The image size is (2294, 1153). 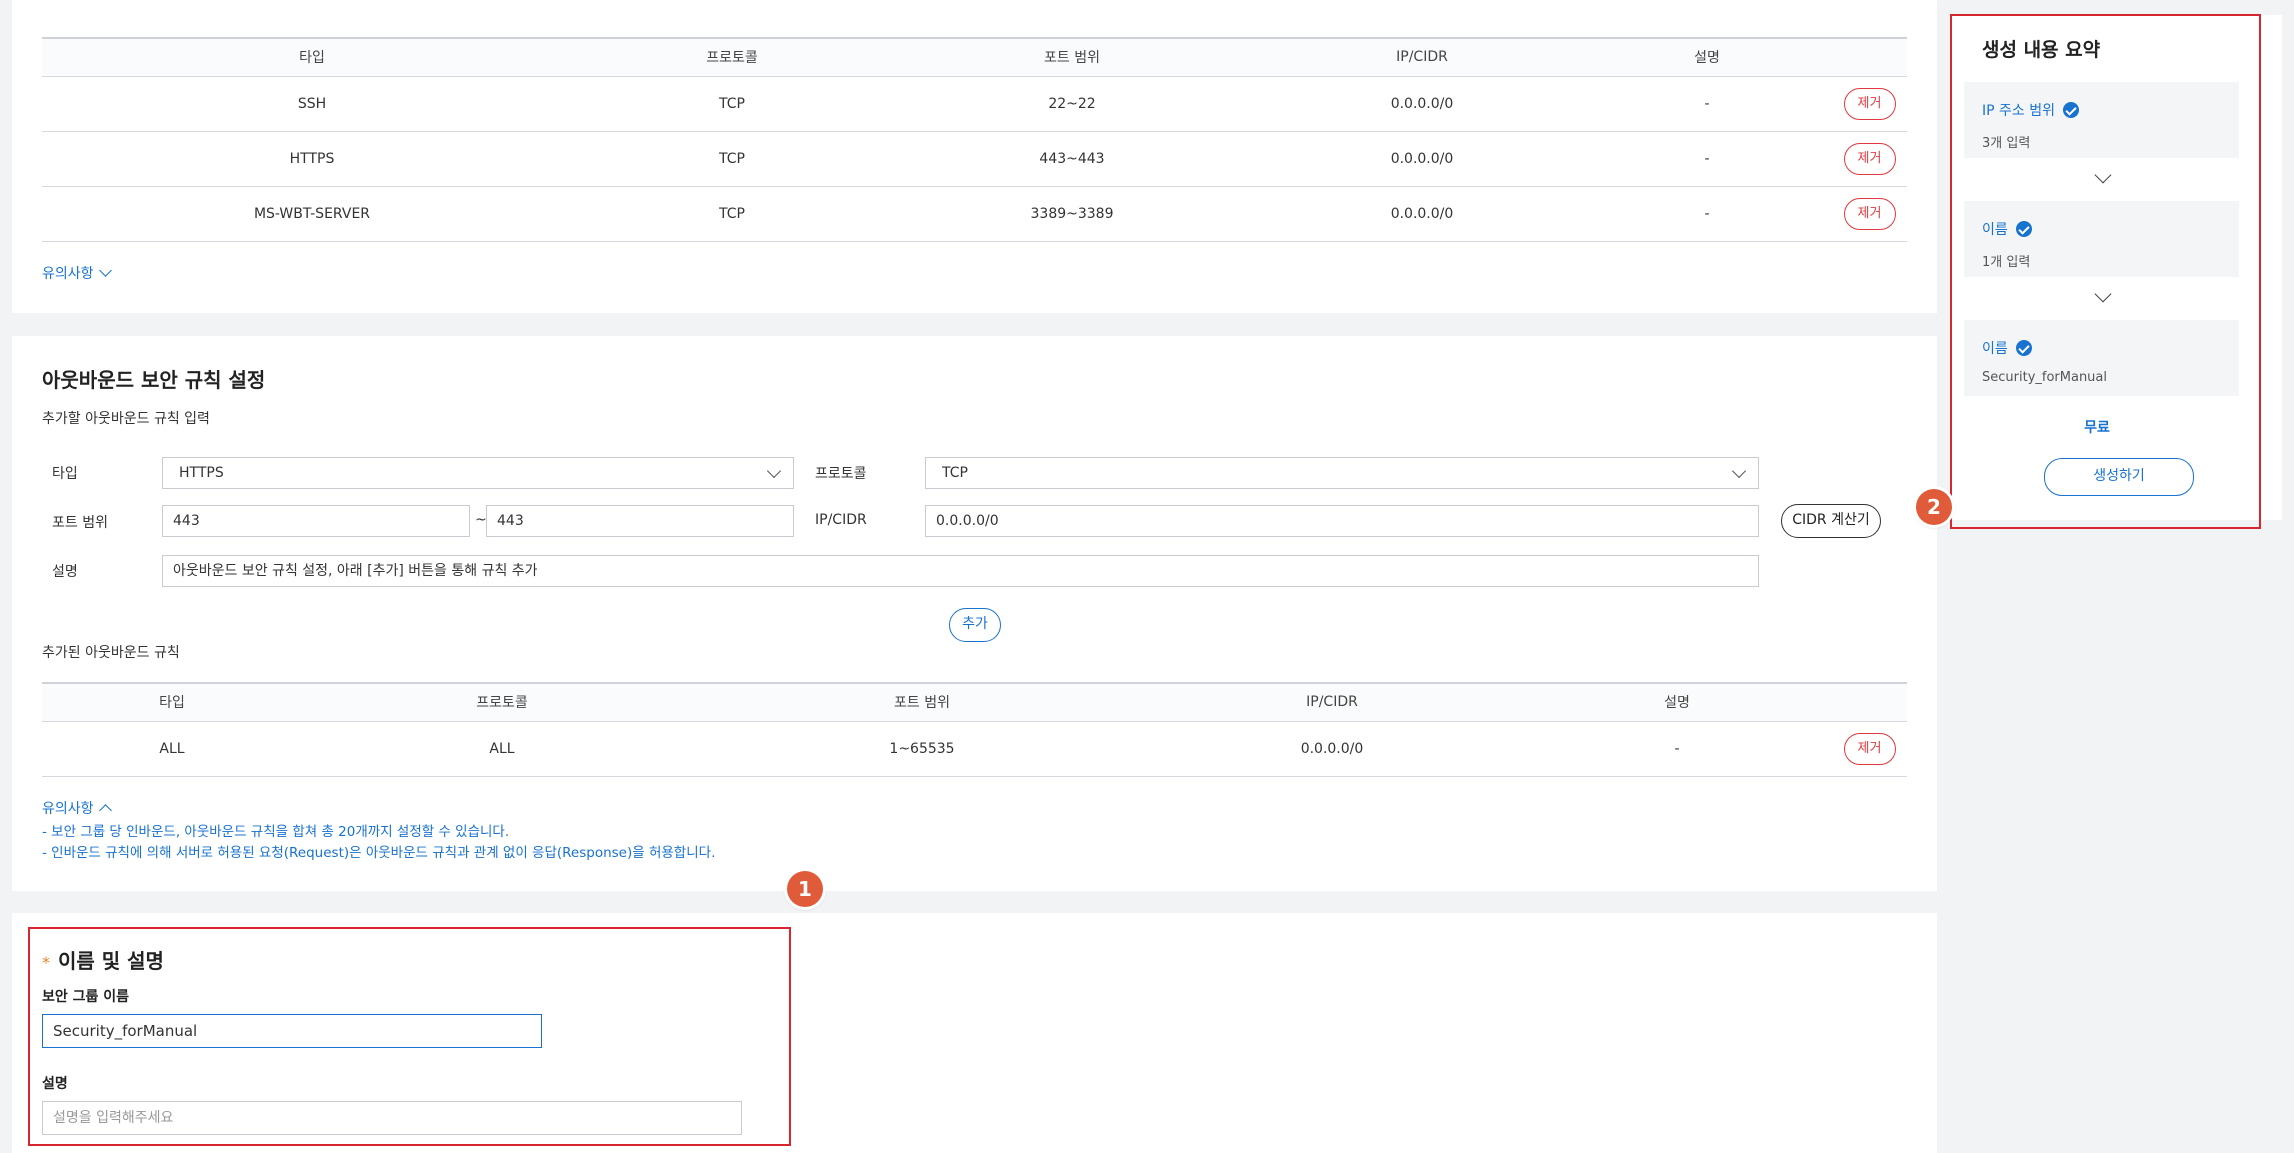 I want to click on added-rules-title: 추가된 아웃바운드 규칙, so click(x=111, y=653).